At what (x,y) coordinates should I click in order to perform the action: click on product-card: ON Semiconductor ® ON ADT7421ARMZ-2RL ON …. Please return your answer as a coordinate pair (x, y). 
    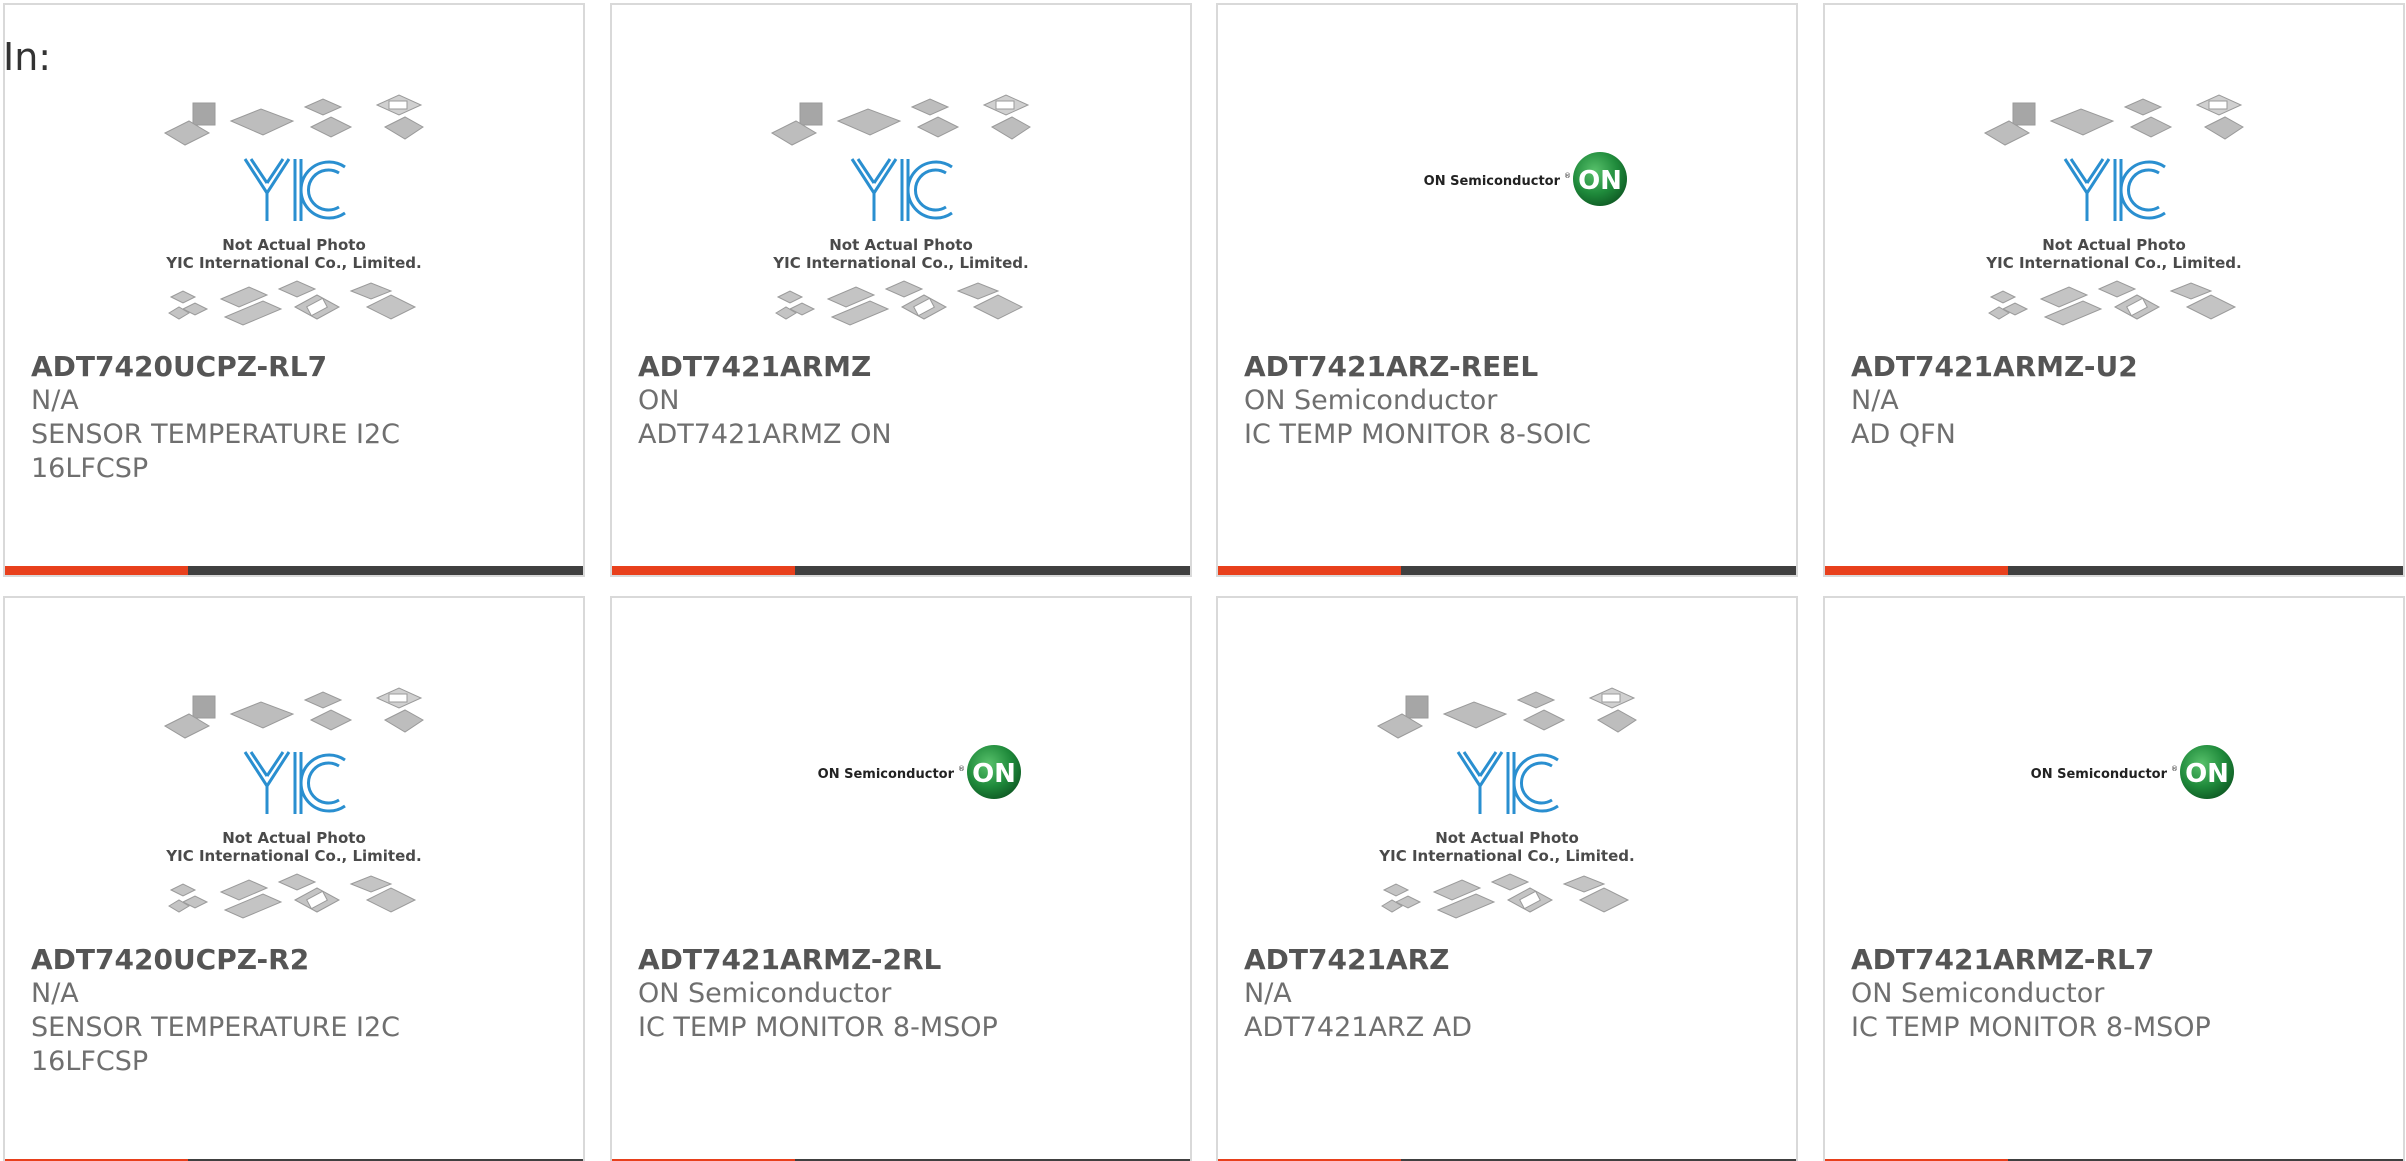
    Looking at the image, I should click on (901, 878).